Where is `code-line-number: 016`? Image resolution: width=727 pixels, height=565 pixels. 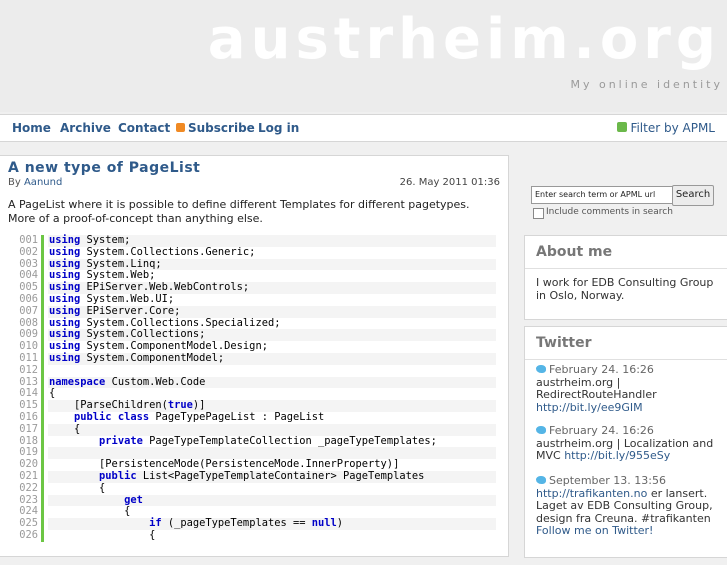 code-line-number: 016 is located at coordinates (28, 416).